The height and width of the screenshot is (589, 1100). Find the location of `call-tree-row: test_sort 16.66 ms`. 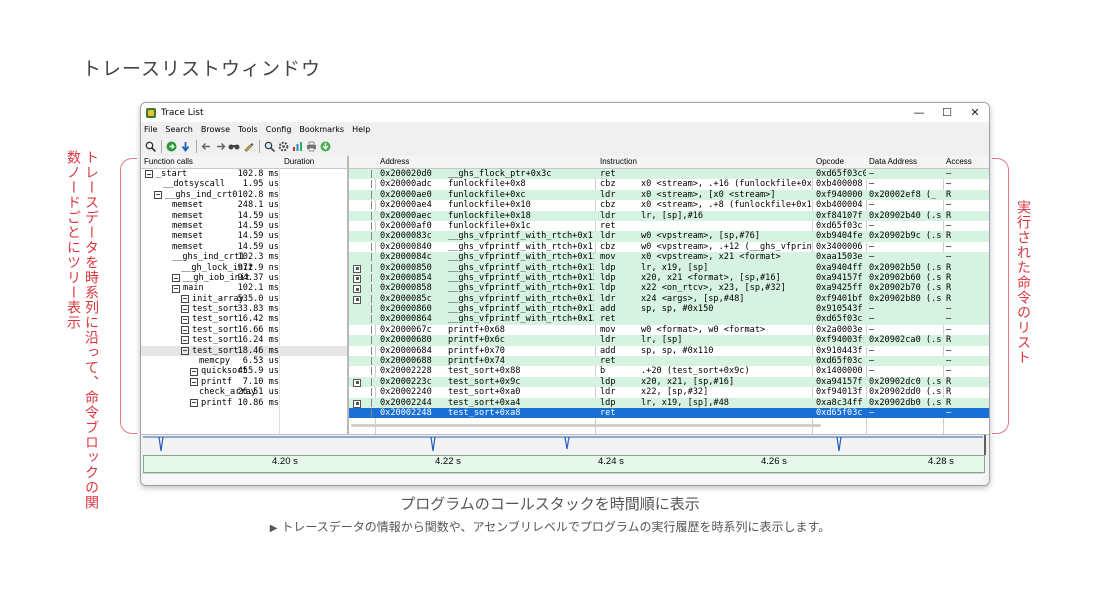

call-tree-row: test_sort 16.66 ms is located at coordinates (244, 330).